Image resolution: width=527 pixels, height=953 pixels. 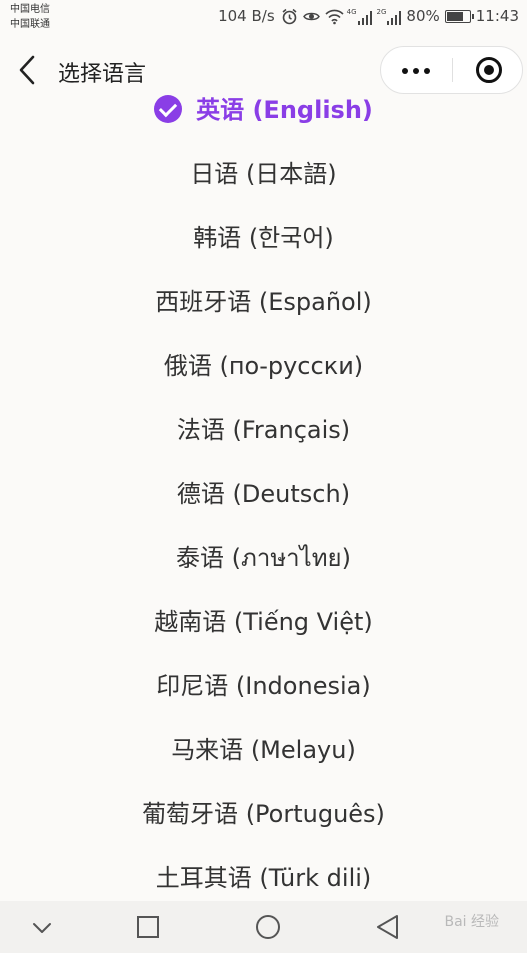 I want to click on battery-percent: 80%, so click(x=423, y=16).